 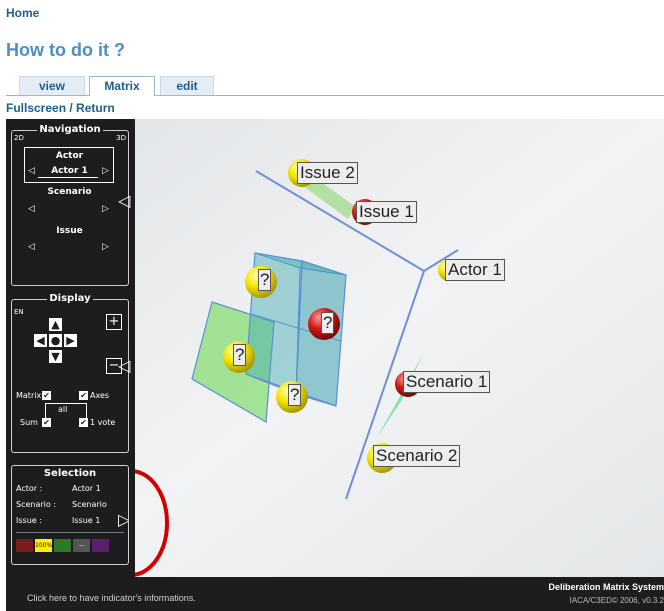 What do you see at coordinates (24, 545) in the screenshot?
I see `swatch-dark-red` at bounding box center [24, 545].